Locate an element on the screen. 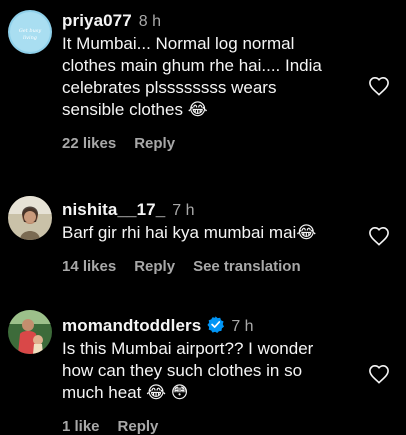  avatar-lettering: Get busy is located at coordinates (30, 31).